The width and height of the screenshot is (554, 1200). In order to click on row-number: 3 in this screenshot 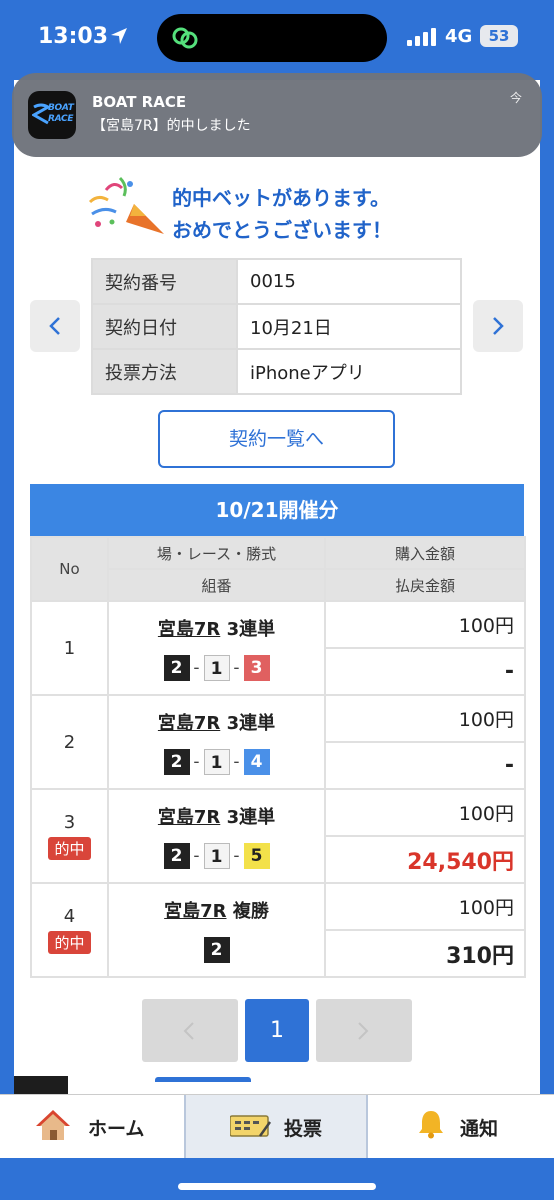, I will do `click(69, 822)`.